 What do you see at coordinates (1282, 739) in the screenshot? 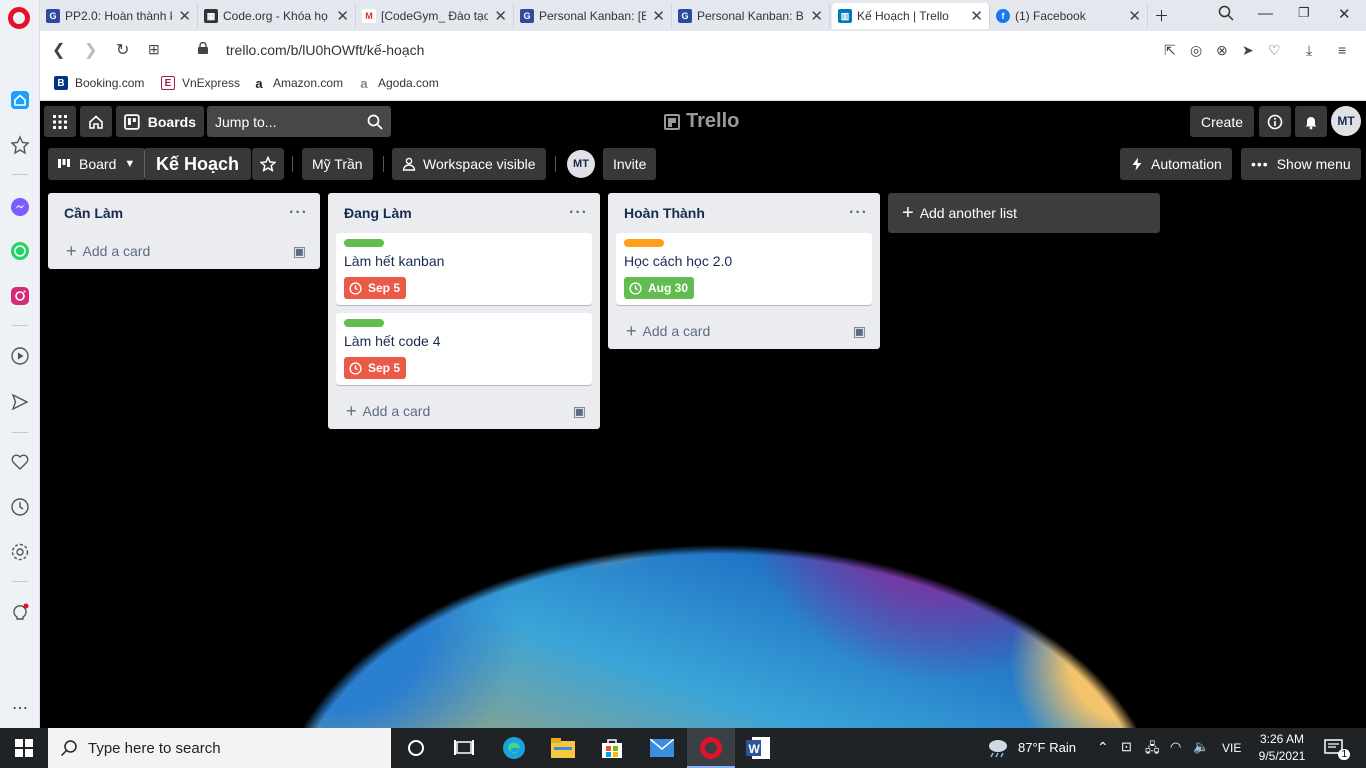
I see `clock-time: 3:26 AM` at bounding box center [1282, 739].